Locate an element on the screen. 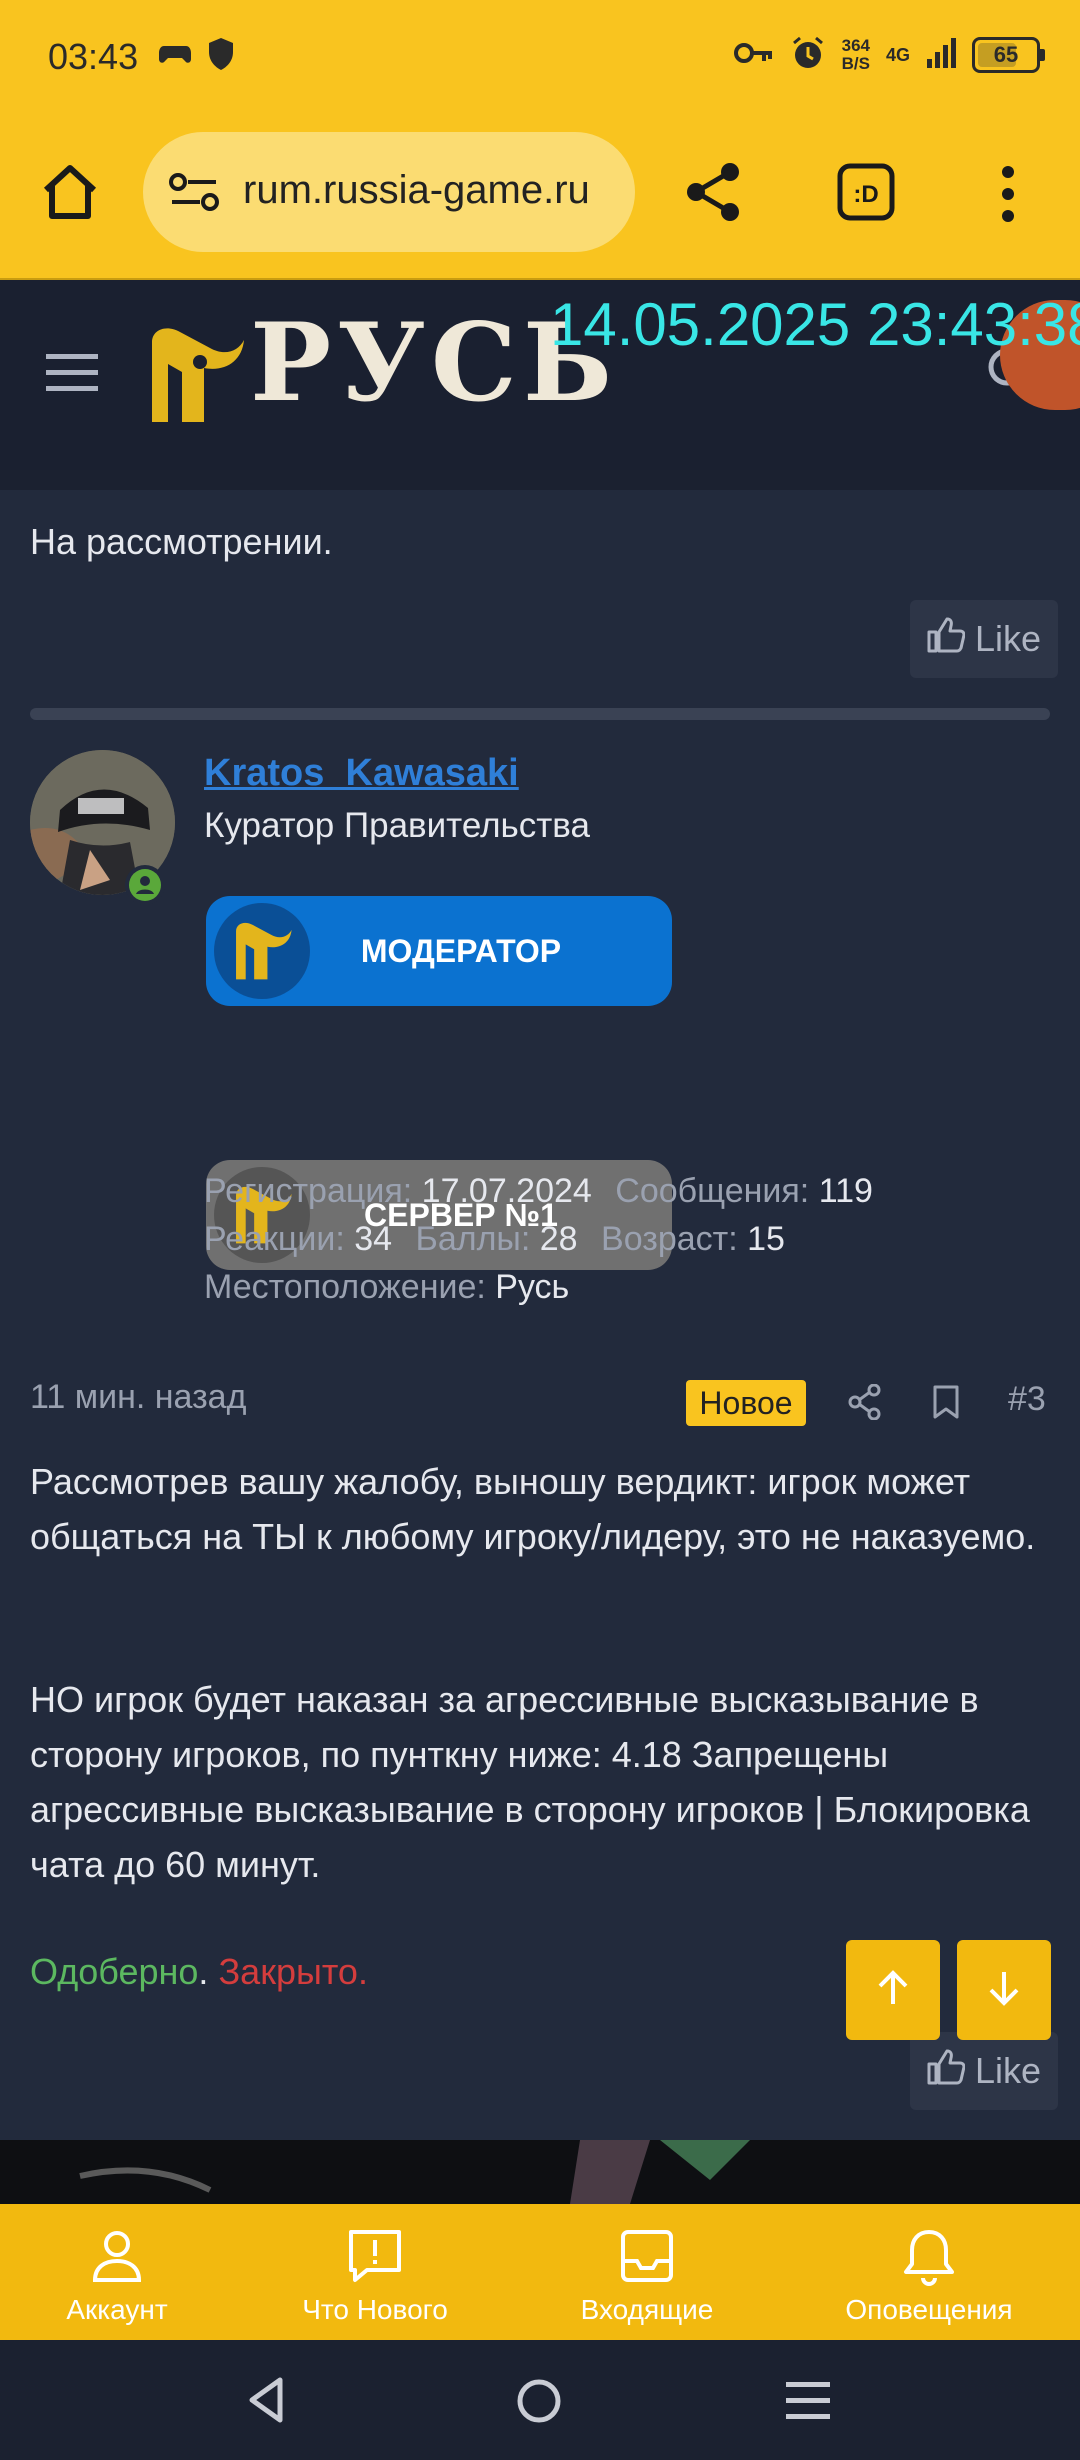 This screenshot has width=1080, height=2460. tab-inbox-label: Входящие is located at coordinates (647, 2309).